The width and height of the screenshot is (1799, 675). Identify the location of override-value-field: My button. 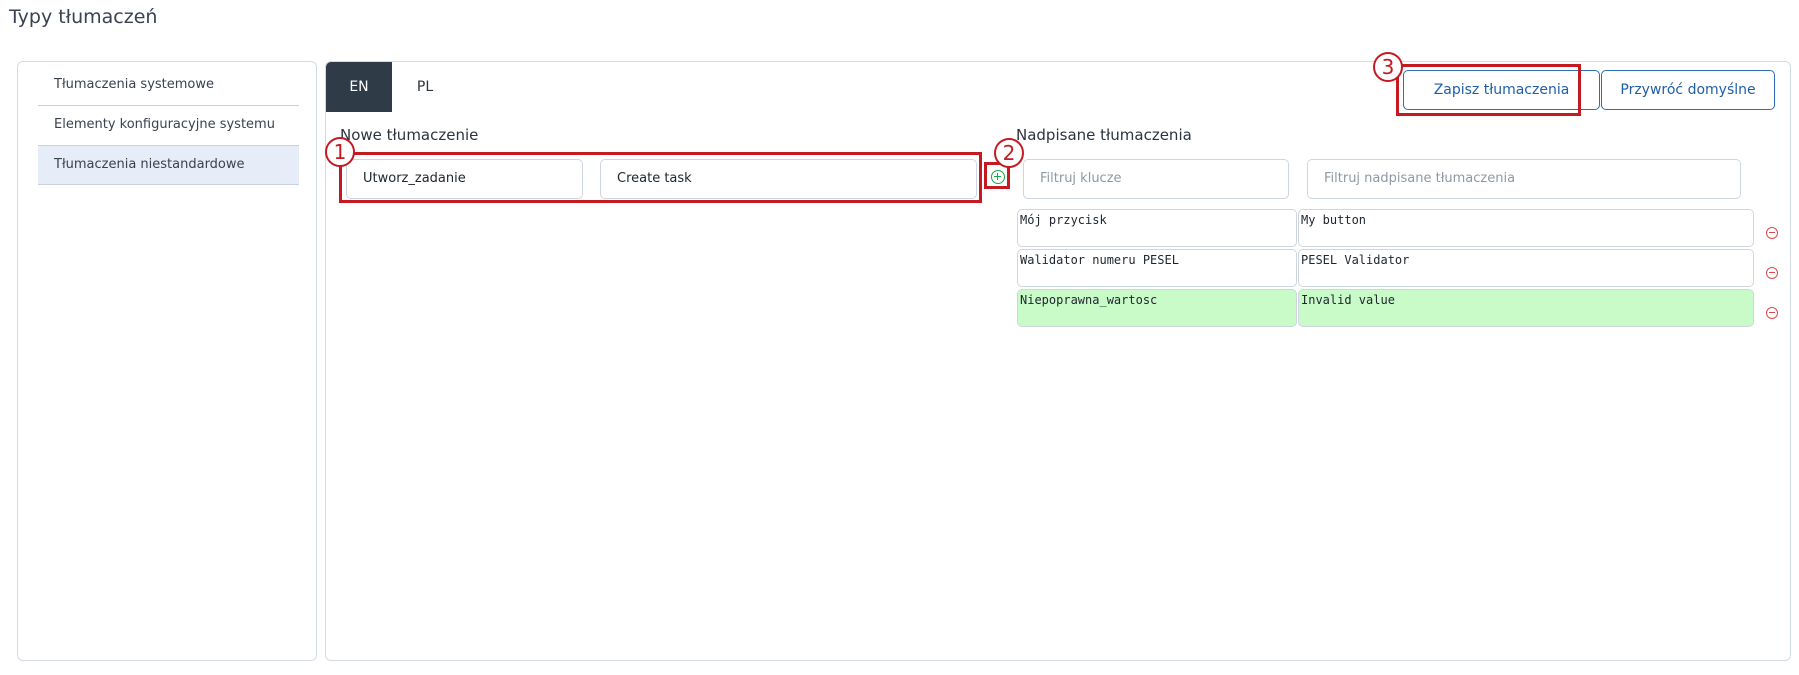
(1526, 228).